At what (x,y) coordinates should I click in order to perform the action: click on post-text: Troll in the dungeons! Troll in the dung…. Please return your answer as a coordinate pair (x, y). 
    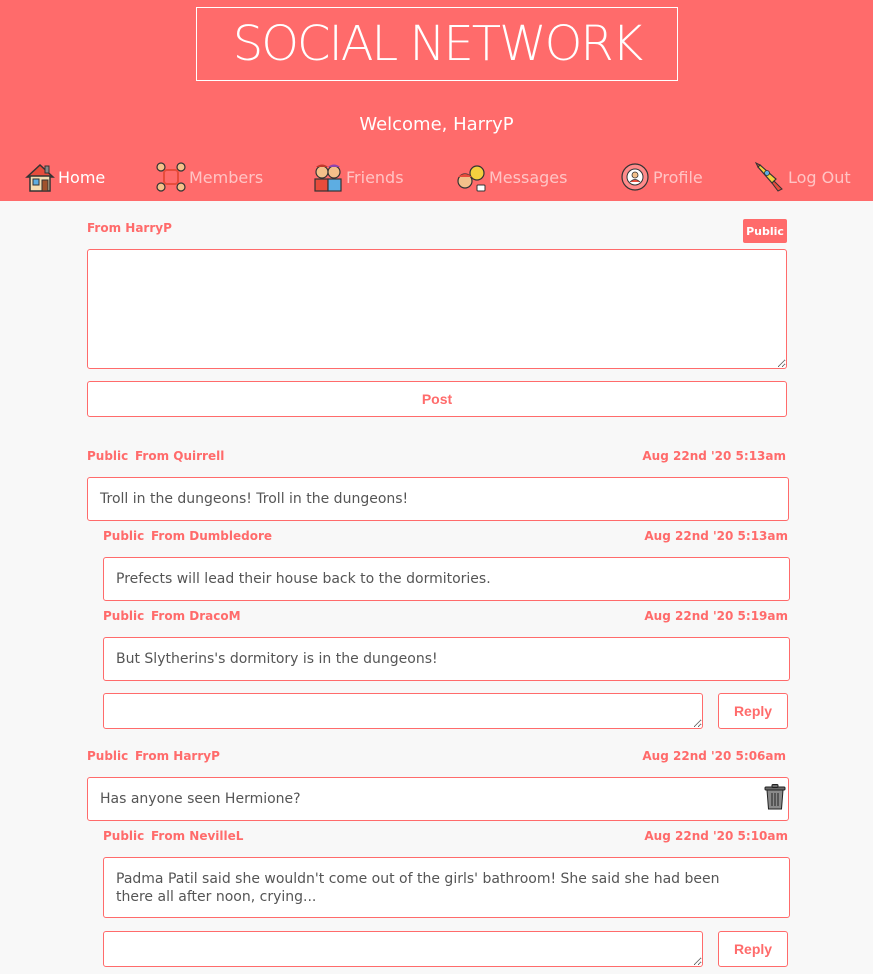
    Looking at the image, I should click on (254, 499).